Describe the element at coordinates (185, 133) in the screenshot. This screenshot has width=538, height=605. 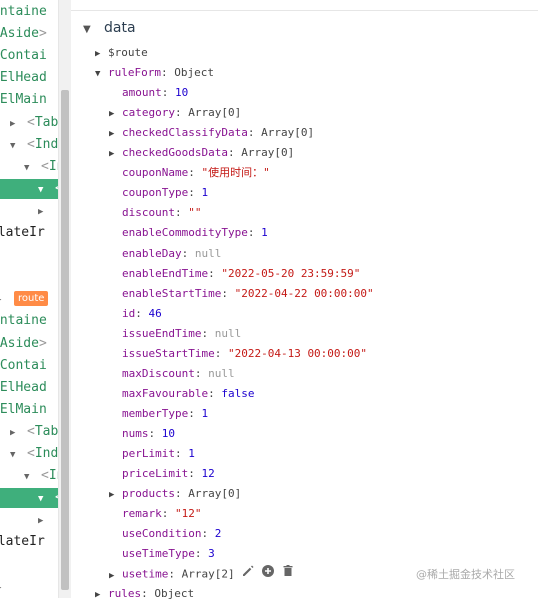
I see `data-key: checkedClassifyData` at that location.